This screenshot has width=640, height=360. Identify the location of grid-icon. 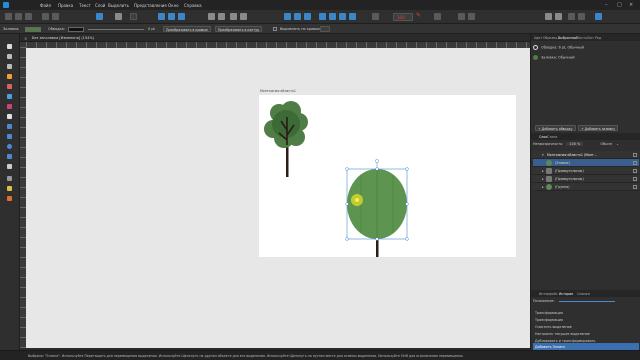
(45, 16).